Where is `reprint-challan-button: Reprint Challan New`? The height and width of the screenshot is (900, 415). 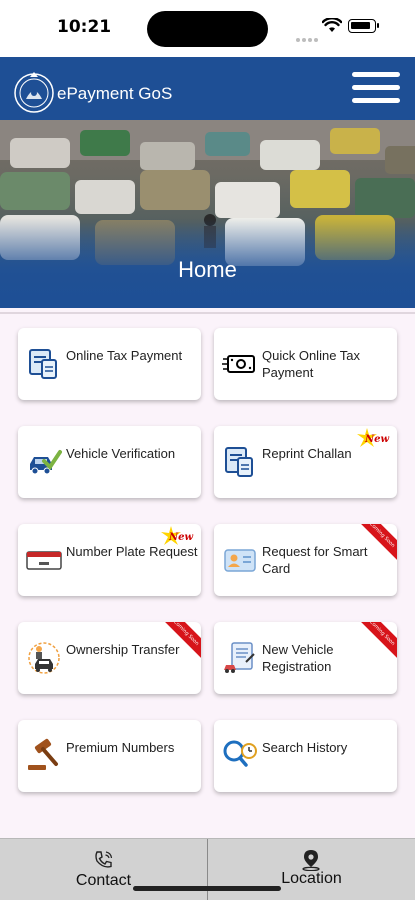
reprint-challan-button: Reprint Challan New is located at coordinates (305, 462).